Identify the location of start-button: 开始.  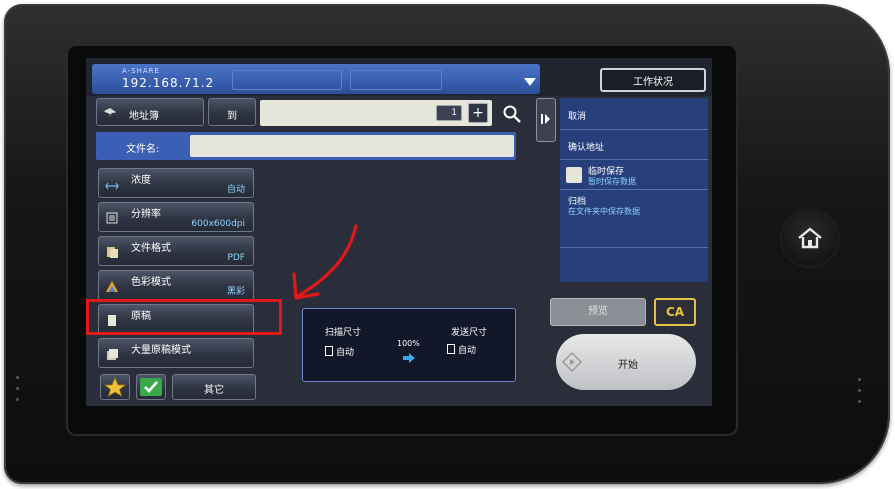
(626, 362).